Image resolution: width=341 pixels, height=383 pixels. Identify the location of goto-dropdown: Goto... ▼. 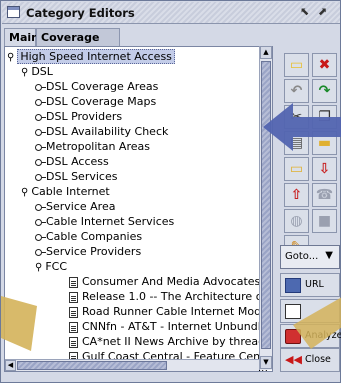
(310, 257).